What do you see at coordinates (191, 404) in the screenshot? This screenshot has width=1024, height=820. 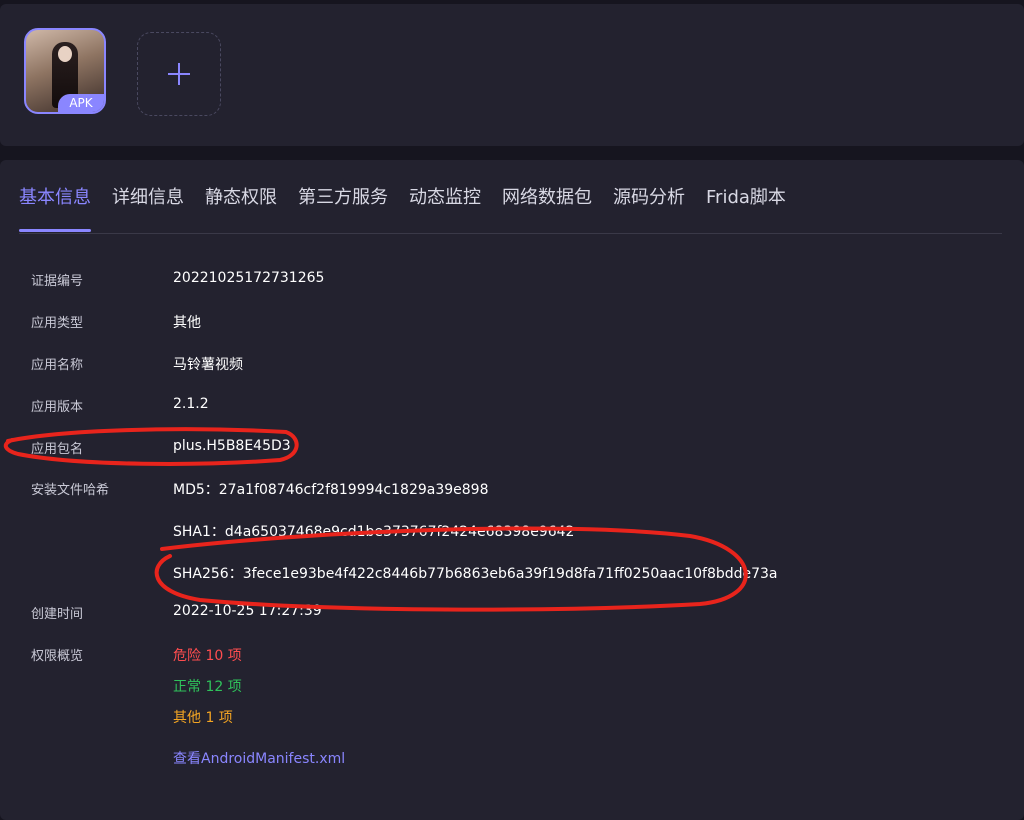 I see `app-version-value: 2.1.2` at bounding box center [191, 404].